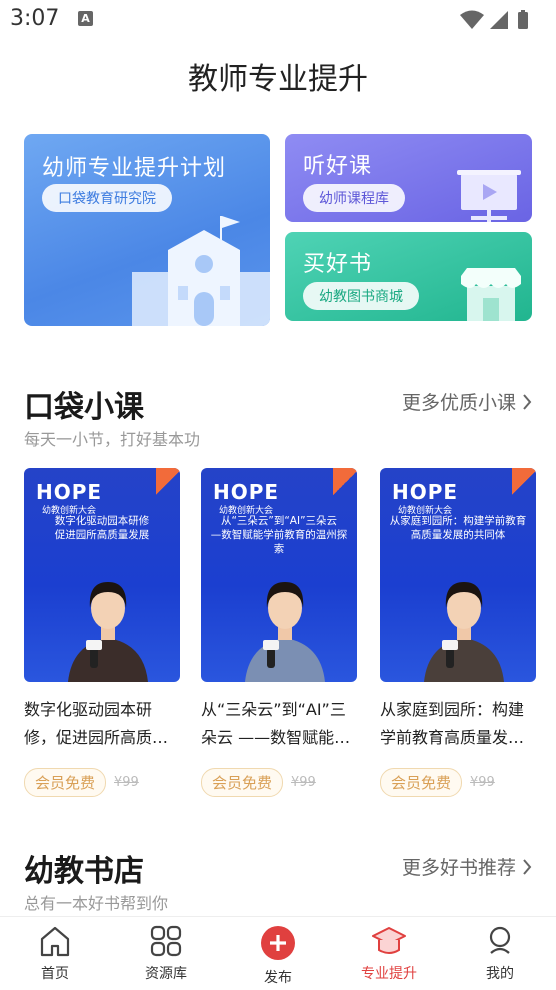  Describe the element at coordinates (279, 575) in the screenshot. I see `course-thumbnail: HOPE 幼教创新大会 从“三朵云”到“AI”三朵云 —数智赋能学前教育的温州探索` at that location.